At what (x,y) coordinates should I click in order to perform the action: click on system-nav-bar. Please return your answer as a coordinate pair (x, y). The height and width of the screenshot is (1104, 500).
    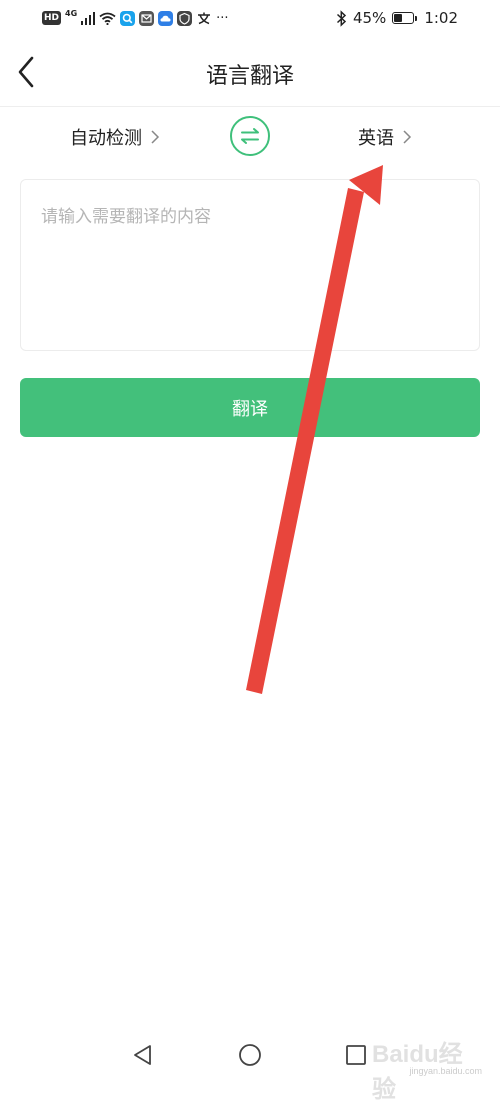
    Looking at the image, I should click on (250, 1056).